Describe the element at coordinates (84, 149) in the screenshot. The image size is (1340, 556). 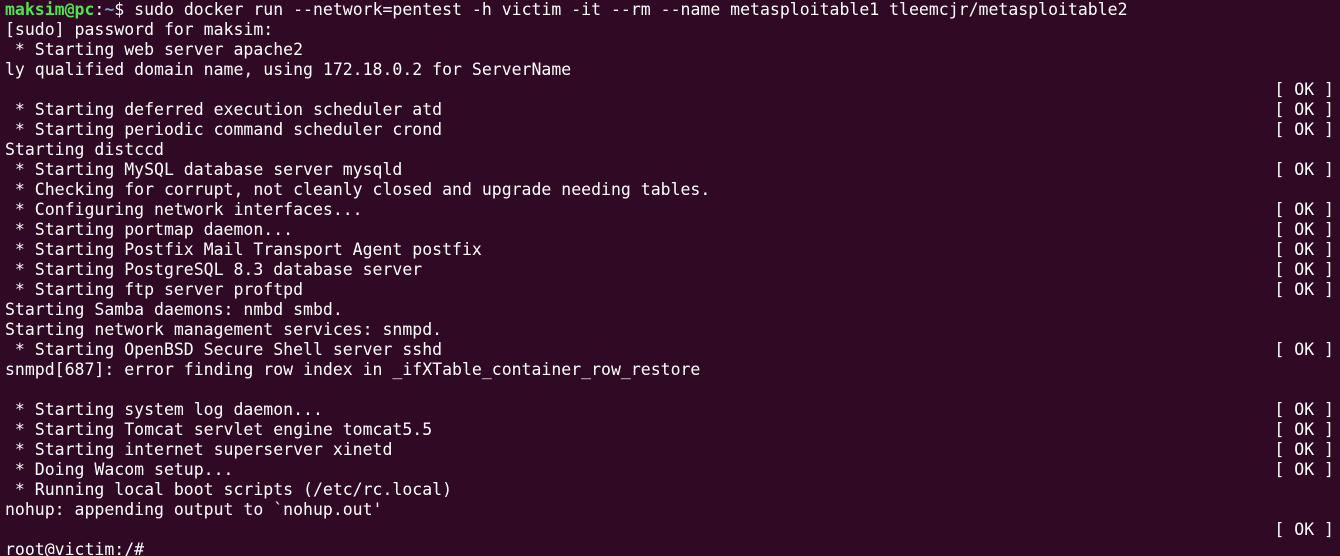
I see `output-text: Starting distccd` at that location.